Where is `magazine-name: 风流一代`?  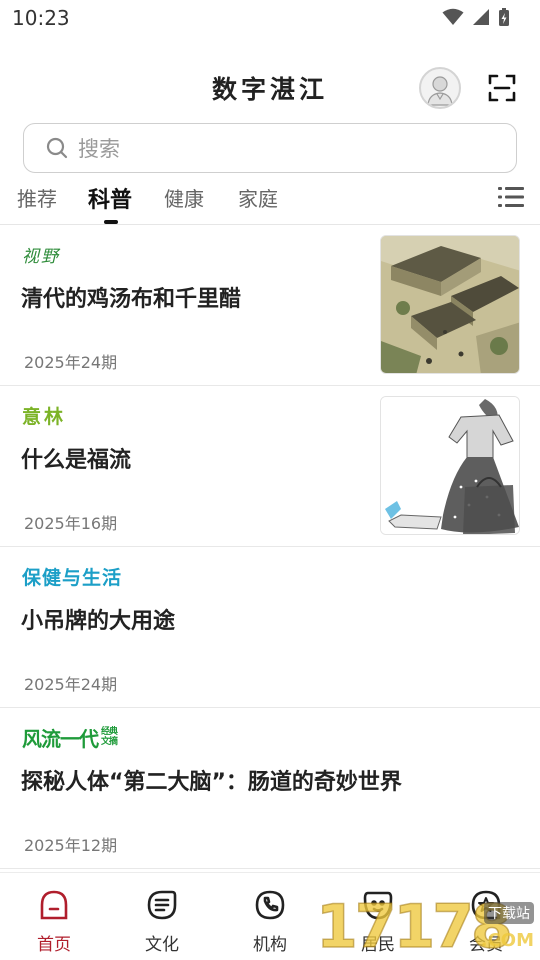
magazine-name: 风流一代 is located at coordinates (60, 738).